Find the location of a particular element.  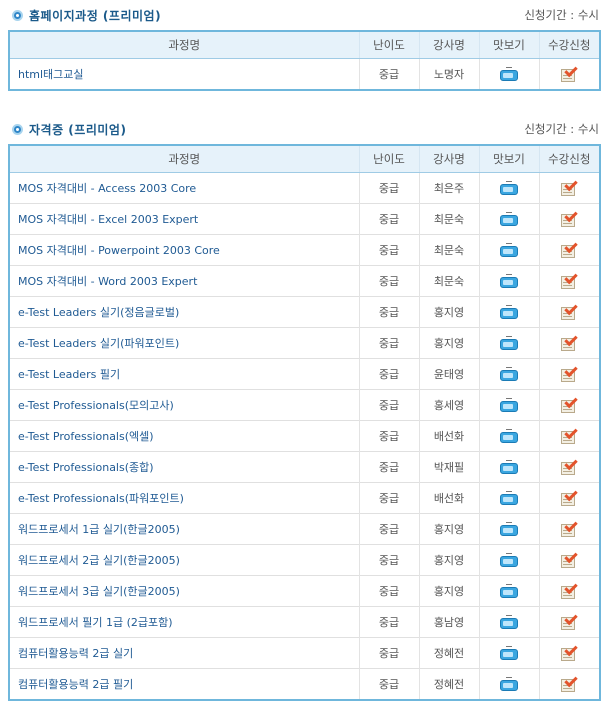

table-row: e-Test Professionals(모의고사) 중급 홍세영 is located at coordinates (304, 405).